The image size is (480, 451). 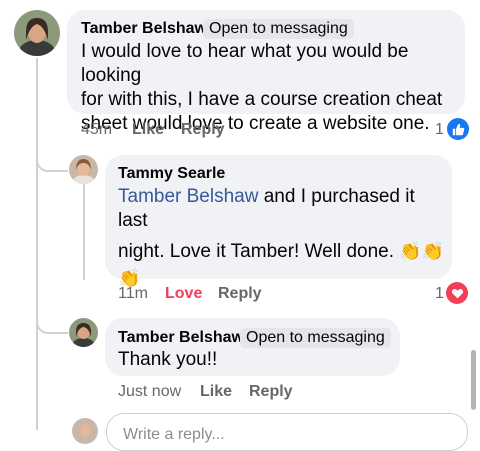 What do you see at coordinates (457, 293) in the screenshot?
I see `love-icon` at bounding box center [457, 293].